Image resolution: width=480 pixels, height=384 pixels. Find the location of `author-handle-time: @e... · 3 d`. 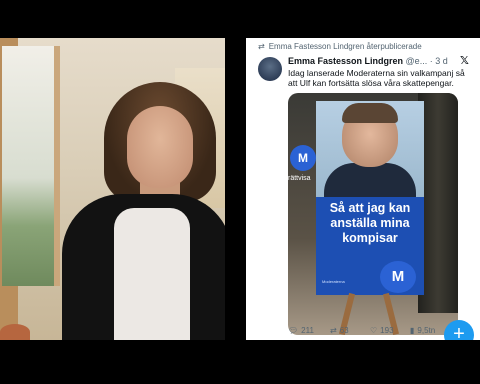

author-handle-time: @e... · 3 d is located at coordinates (426, 61).